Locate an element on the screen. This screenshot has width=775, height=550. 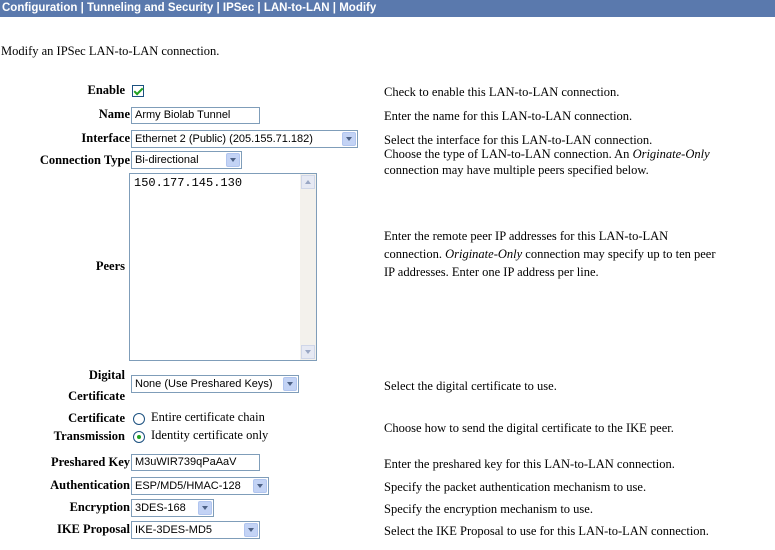
encryption-help: Specify the encryption mechanism to use. is located at coordinates (488, 509).